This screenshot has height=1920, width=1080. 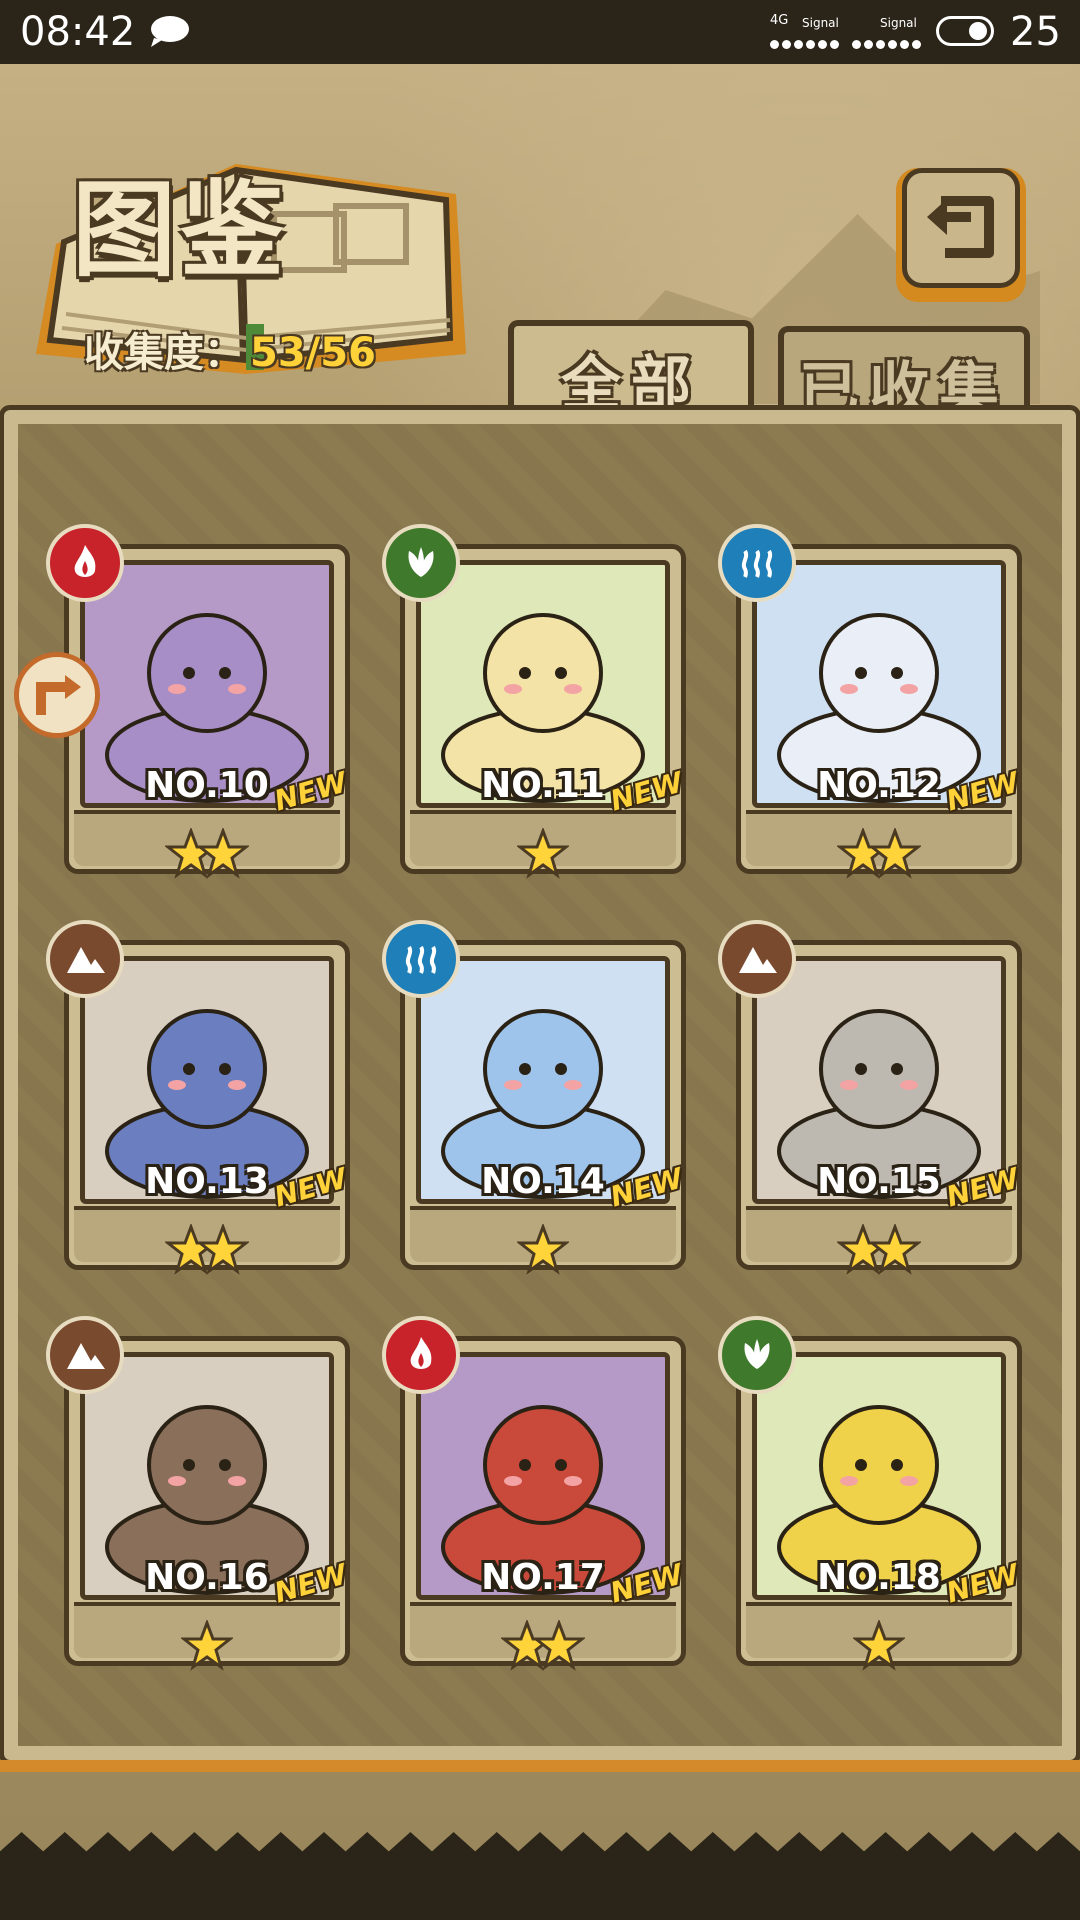 I want to click on bottom-zigzag-border, so click(x=540, y=1876).